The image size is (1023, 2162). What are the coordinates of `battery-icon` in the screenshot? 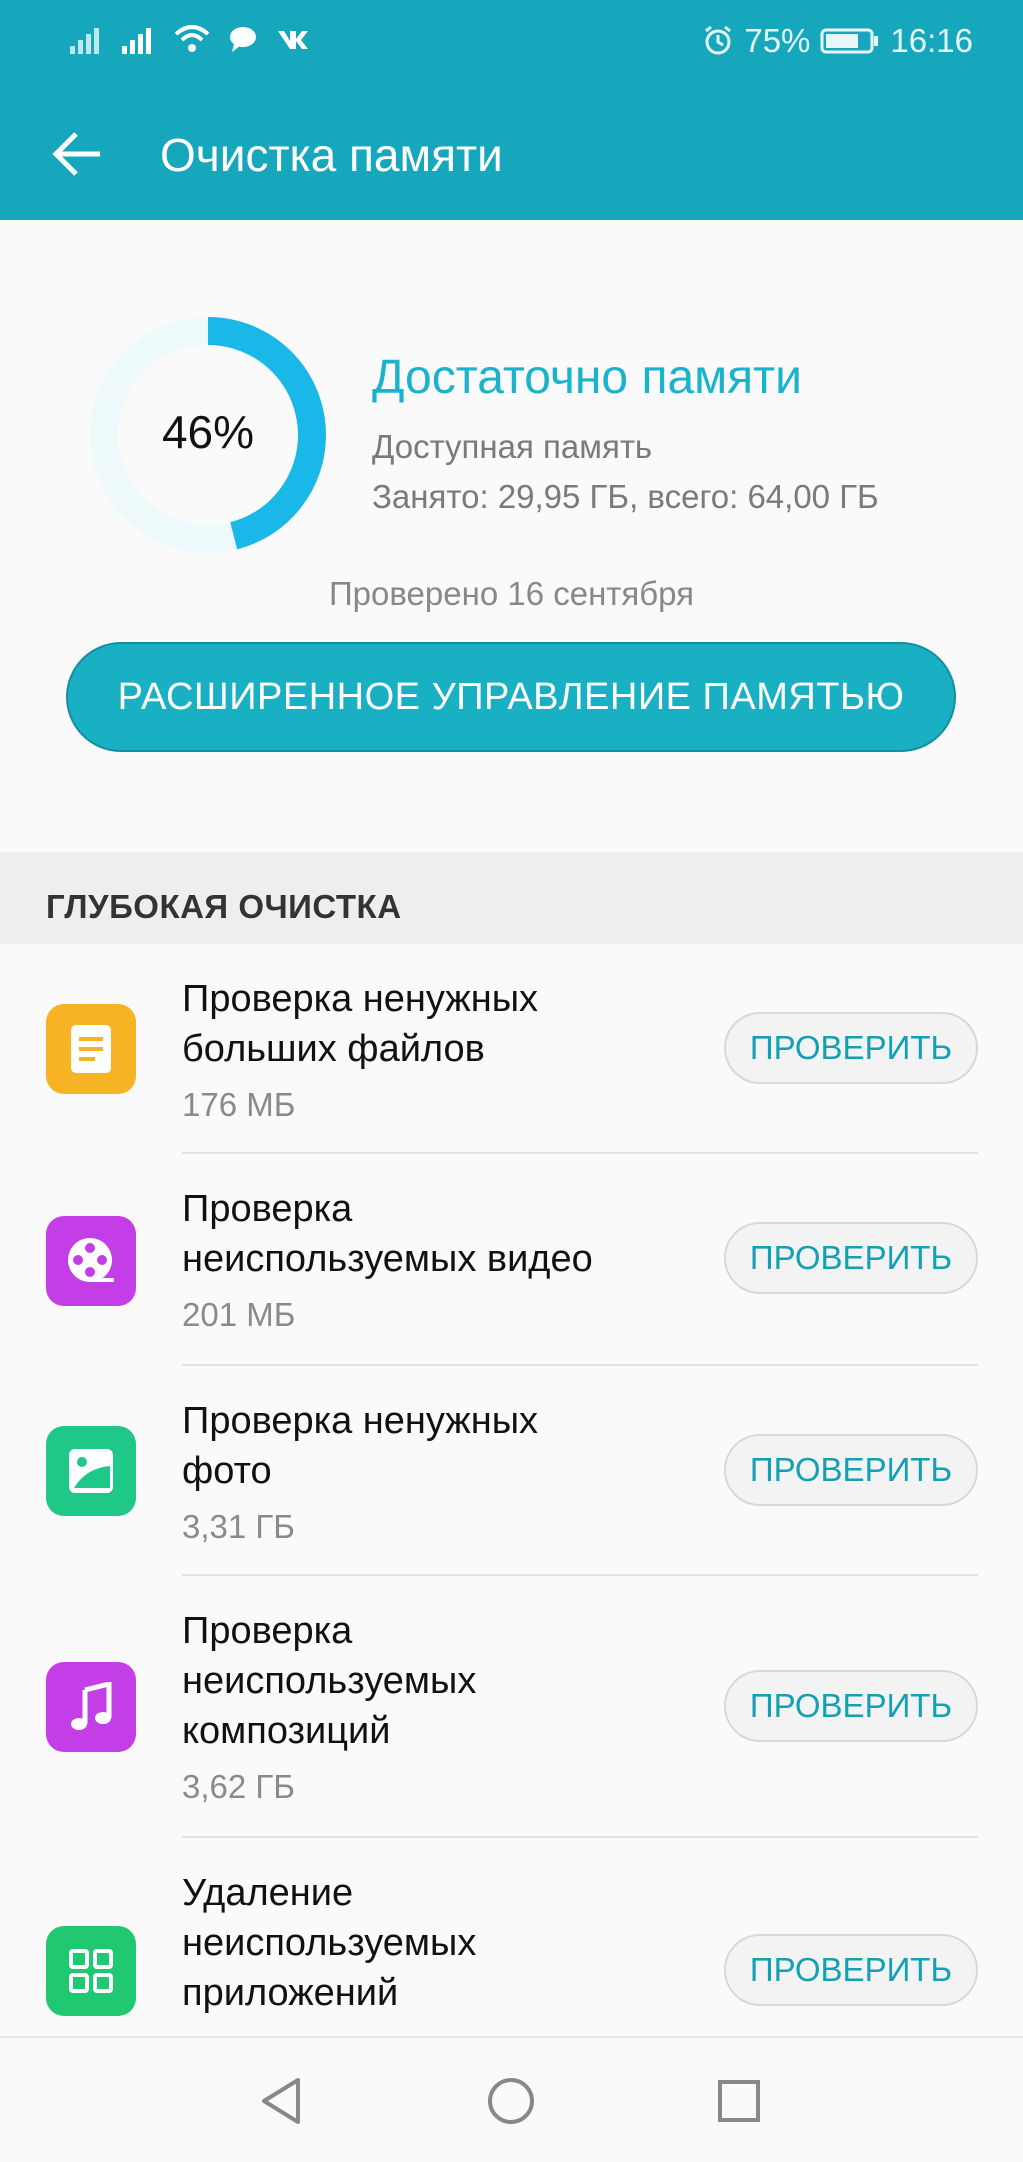 It's located at (849, 41).